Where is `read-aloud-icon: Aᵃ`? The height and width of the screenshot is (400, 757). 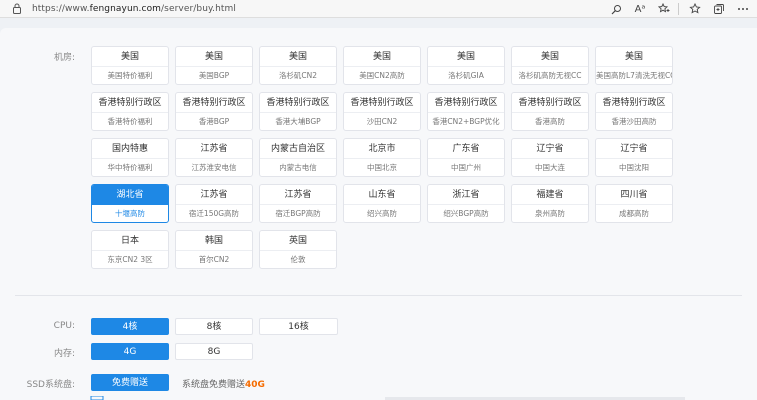 read-aloud-icon: Aᵃ is located at coordinates (640, 9).